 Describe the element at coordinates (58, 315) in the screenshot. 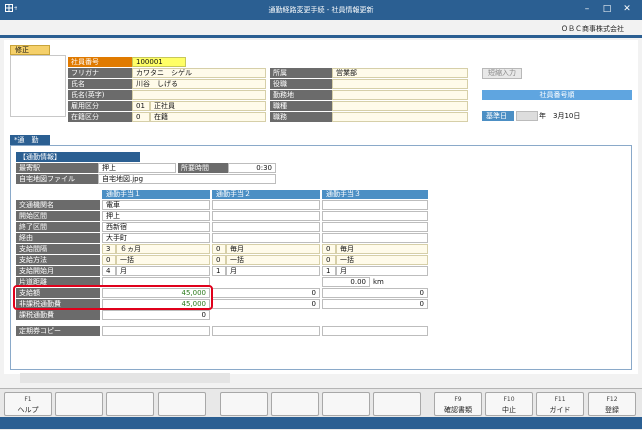

I see `taxable-commute-label: 課税通勤費` at that location.